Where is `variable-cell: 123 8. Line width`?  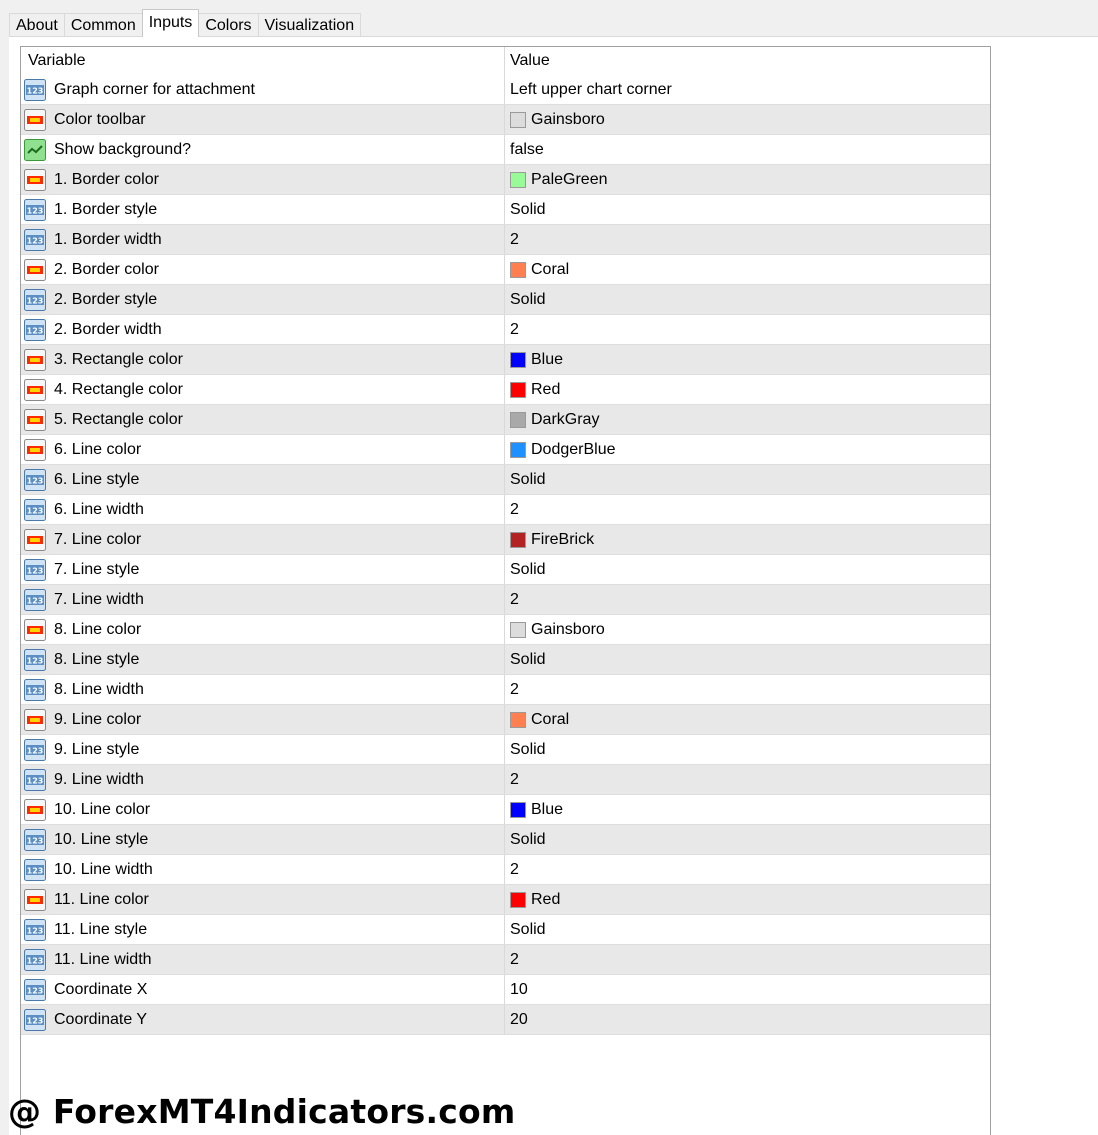 variable-cell: 123 8. Line width is located at coordinates (263, 689).